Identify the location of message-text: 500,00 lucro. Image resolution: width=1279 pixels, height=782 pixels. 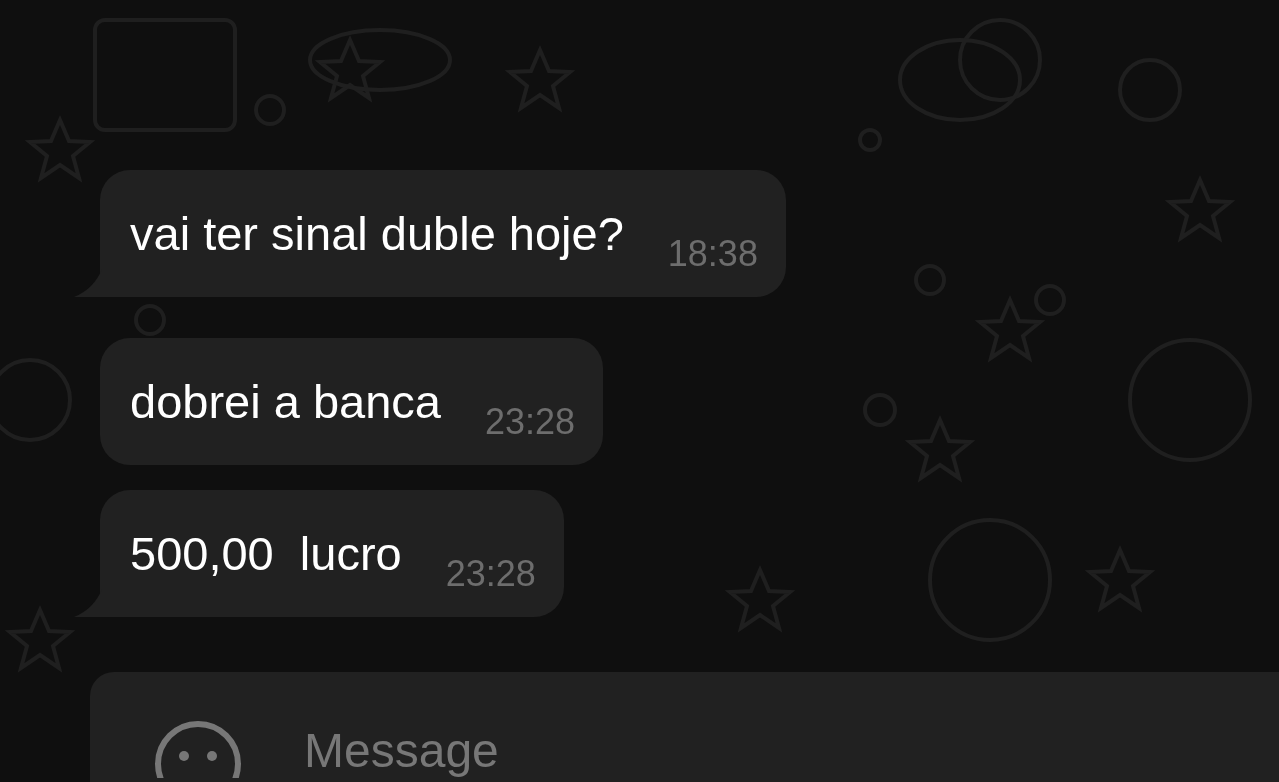
(266, 553).